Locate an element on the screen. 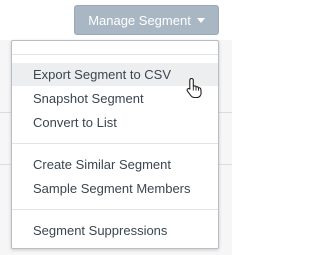  menu-item-label: Create Similar Segment is located at coordinates (102, 164).